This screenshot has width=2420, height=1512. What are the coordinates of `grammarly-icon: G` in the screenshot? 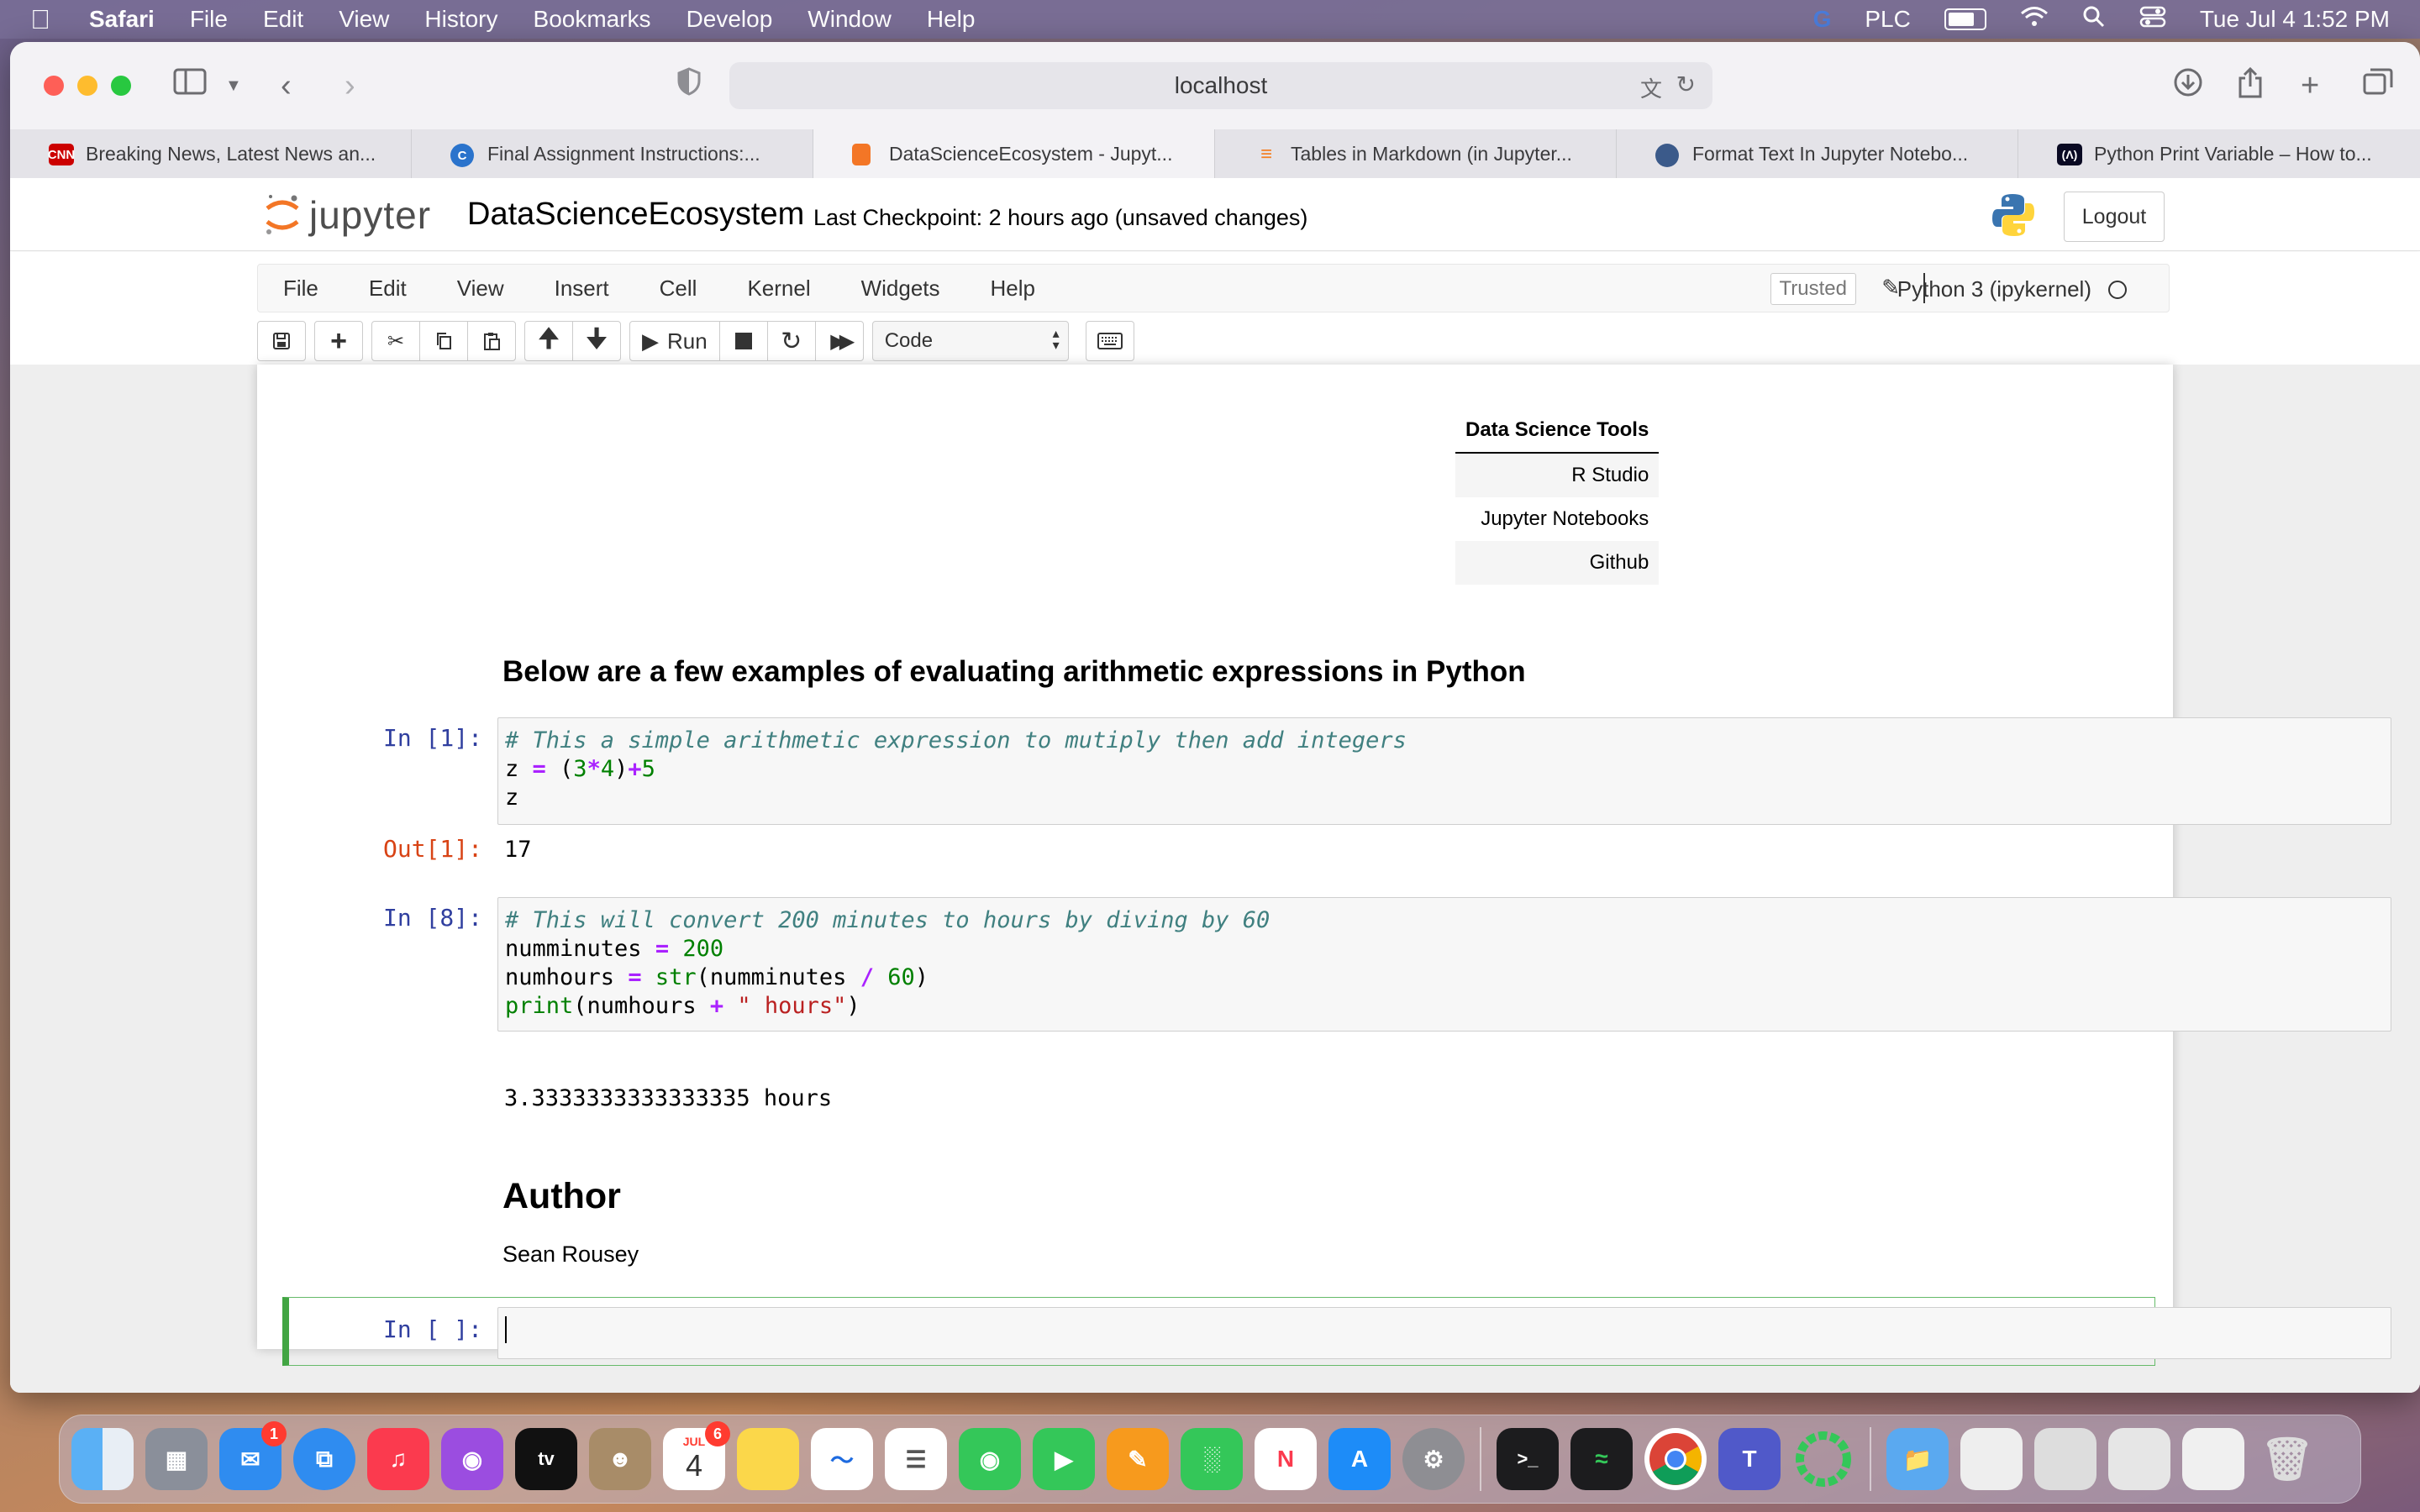 It's located at (1822, 19).